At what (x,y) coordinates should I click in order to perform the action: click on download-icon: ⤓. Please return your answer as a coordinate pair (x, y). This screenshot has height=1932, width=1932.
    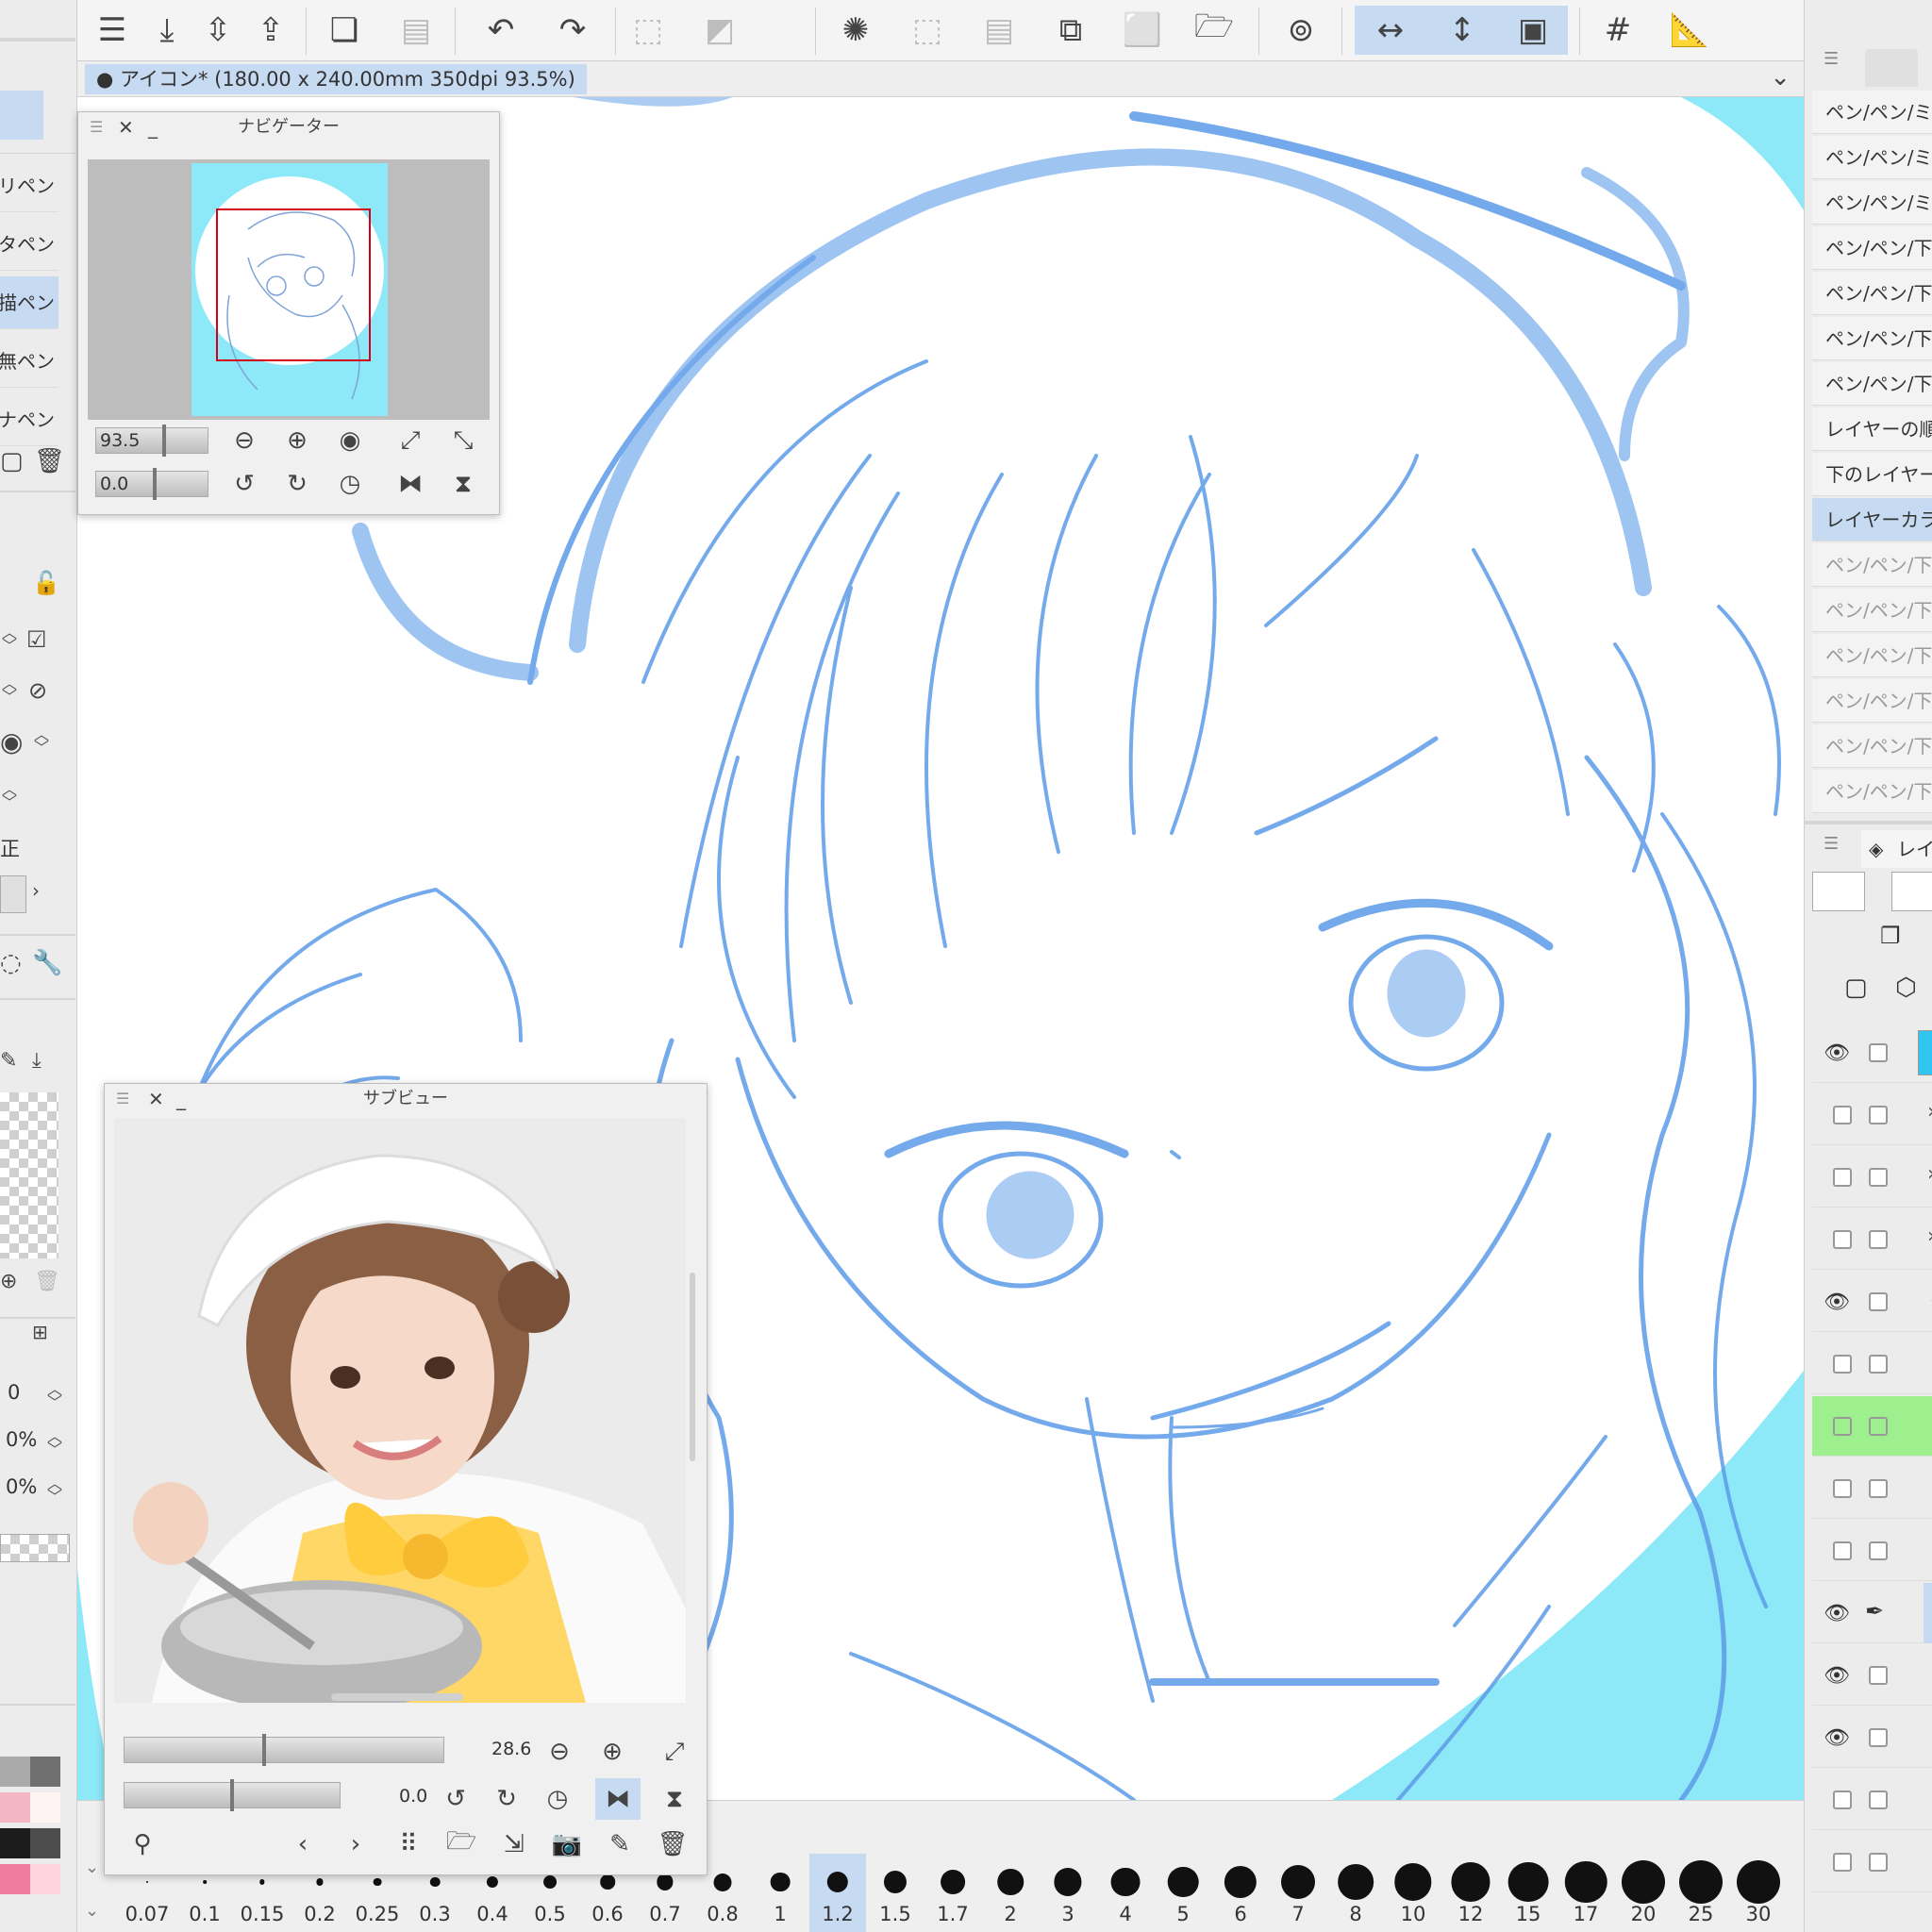
    Looking at the image, I should click on (37, 1061).